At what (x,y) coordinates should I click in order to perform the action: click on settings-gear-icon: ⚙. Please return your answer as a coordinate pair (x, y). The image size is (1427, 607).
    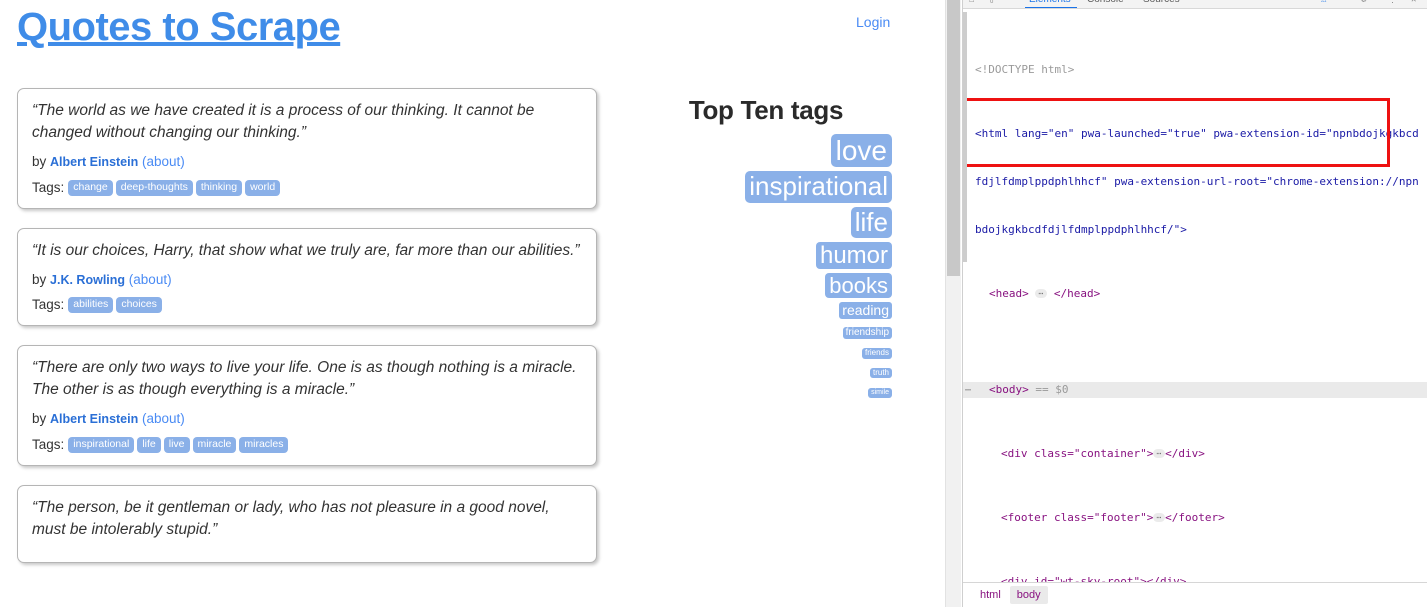
    Looking at the image, I should click on (1363, 2).